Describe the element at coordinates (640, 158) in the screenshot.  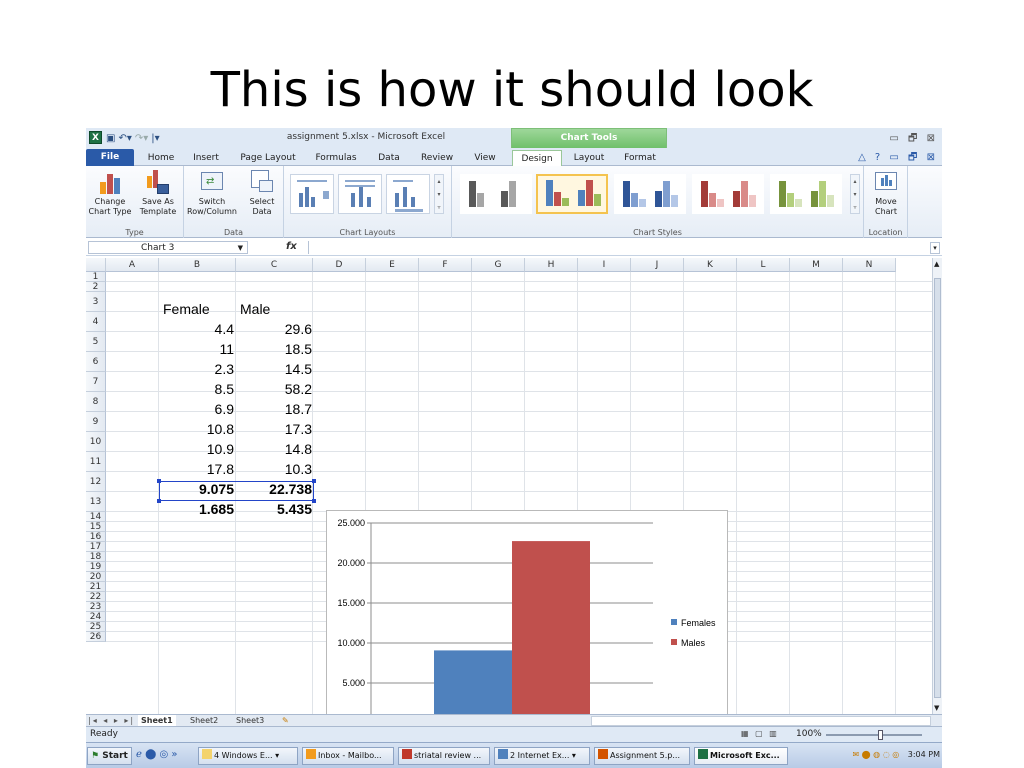
I see `tab-format: Format` at that location.